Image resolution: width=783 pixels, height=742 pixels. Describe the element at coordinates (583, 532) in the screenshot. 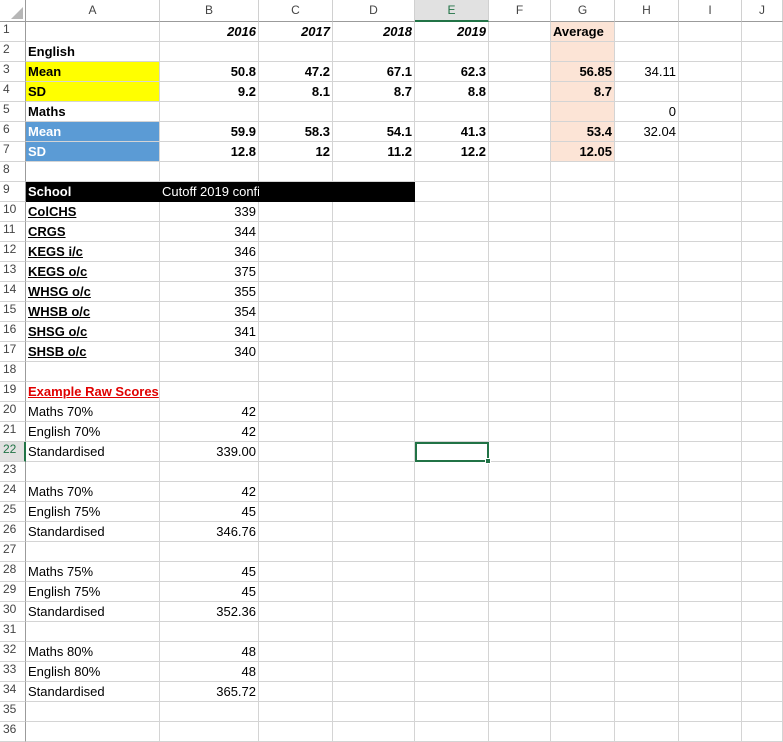

I see `cell-g26` at that location.